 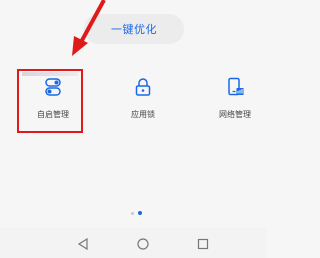 I want to click on page-indicator, so click(x=139, y=213).